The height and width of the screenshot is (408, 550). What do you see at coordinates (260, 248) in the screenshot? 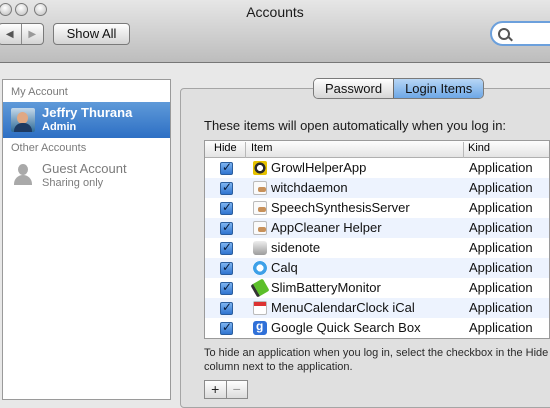
I see `sidenote-icon` at bounding box center [260, 248].